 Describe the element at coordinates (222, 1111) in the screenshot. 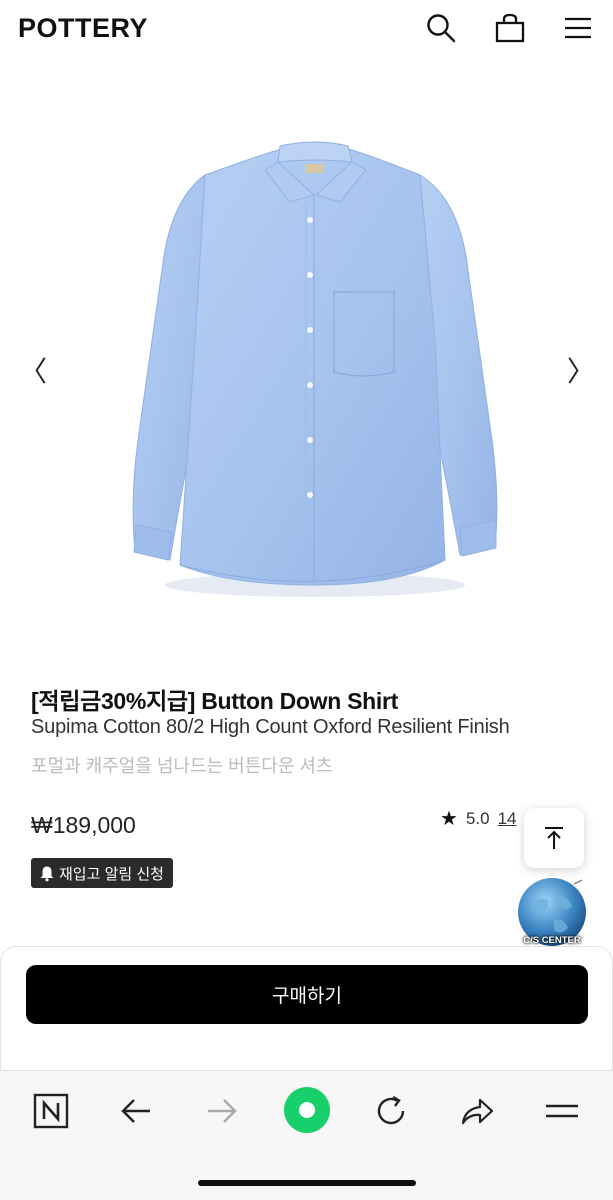

I see `forward-icon` at that location.